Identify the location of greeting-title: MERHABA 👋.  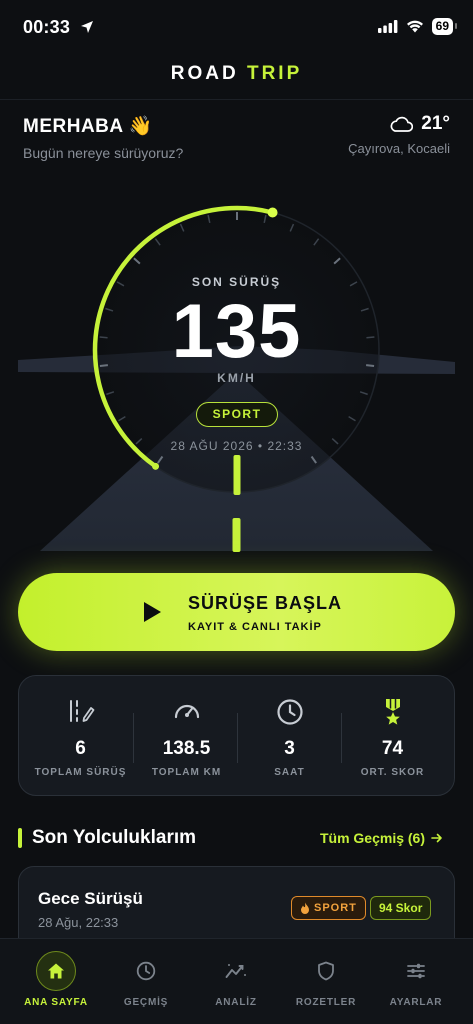
(88, 126).